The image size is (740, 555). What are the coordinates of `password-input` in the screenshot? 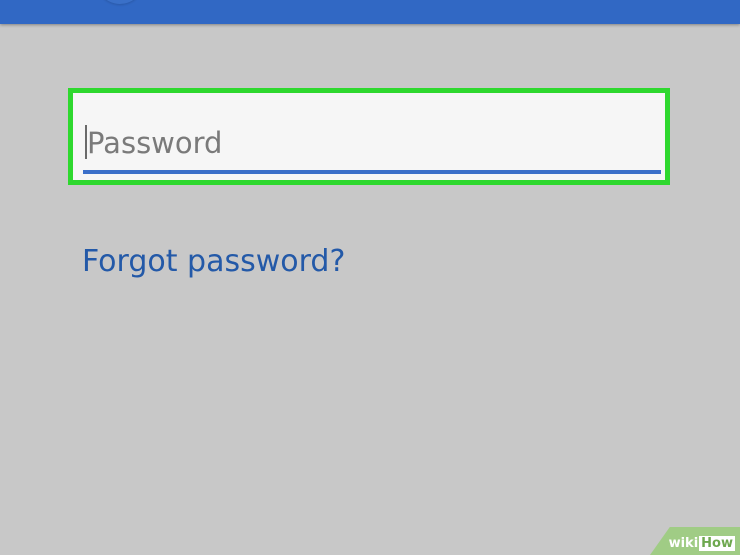 It's located at (371, 143).